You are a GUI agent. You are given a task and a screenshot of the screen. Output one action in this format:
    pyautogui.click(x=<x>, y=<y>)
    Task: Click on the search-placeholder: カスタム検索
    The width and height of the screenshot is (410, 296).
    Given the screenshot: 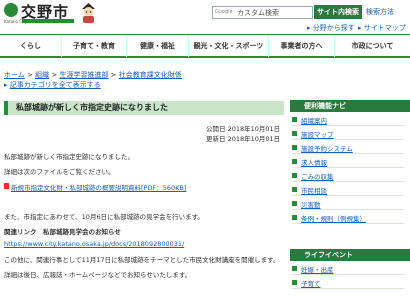 What is the action you would take?
    pyautogui.click(x=258, y=13)
    